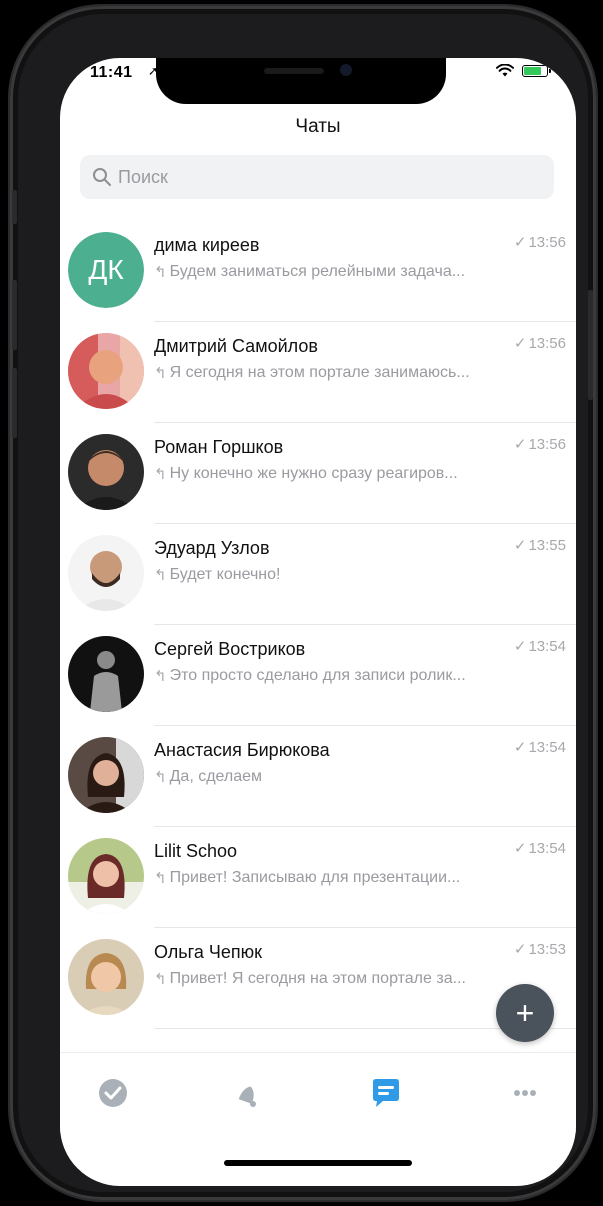  Describe the element at coordinates (351, 575) in the screenshot. I see `chat-preview-wrap: ↰ Будет конечно!` at that location.